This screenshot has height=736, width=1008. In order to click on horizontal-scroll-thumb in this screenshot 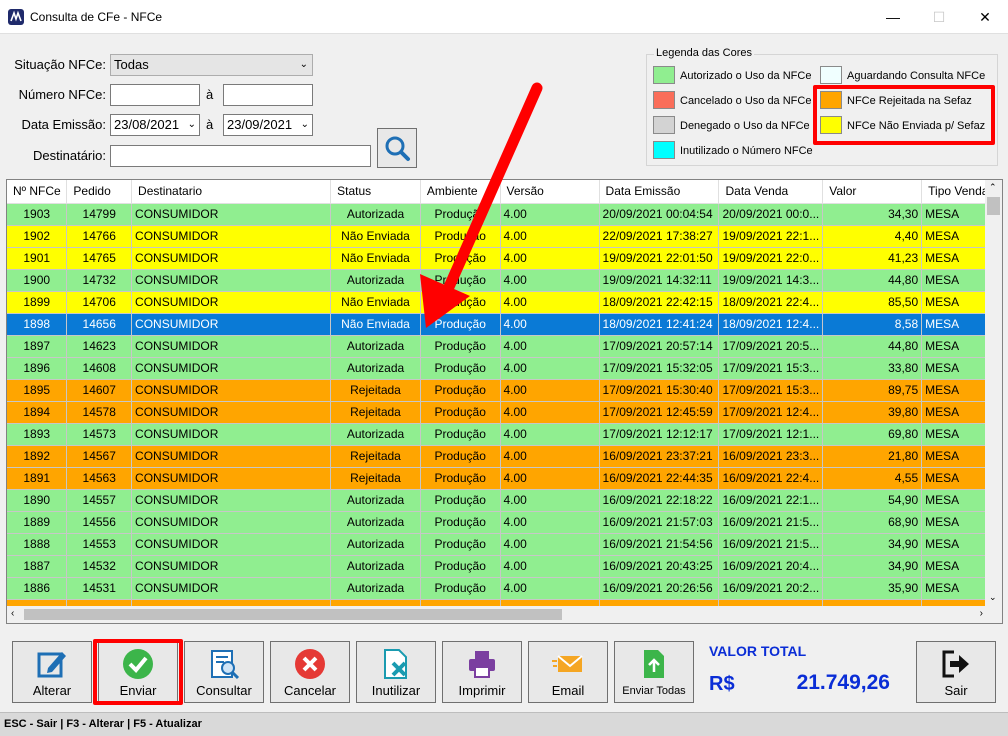, I will do `click(293, 614)`.